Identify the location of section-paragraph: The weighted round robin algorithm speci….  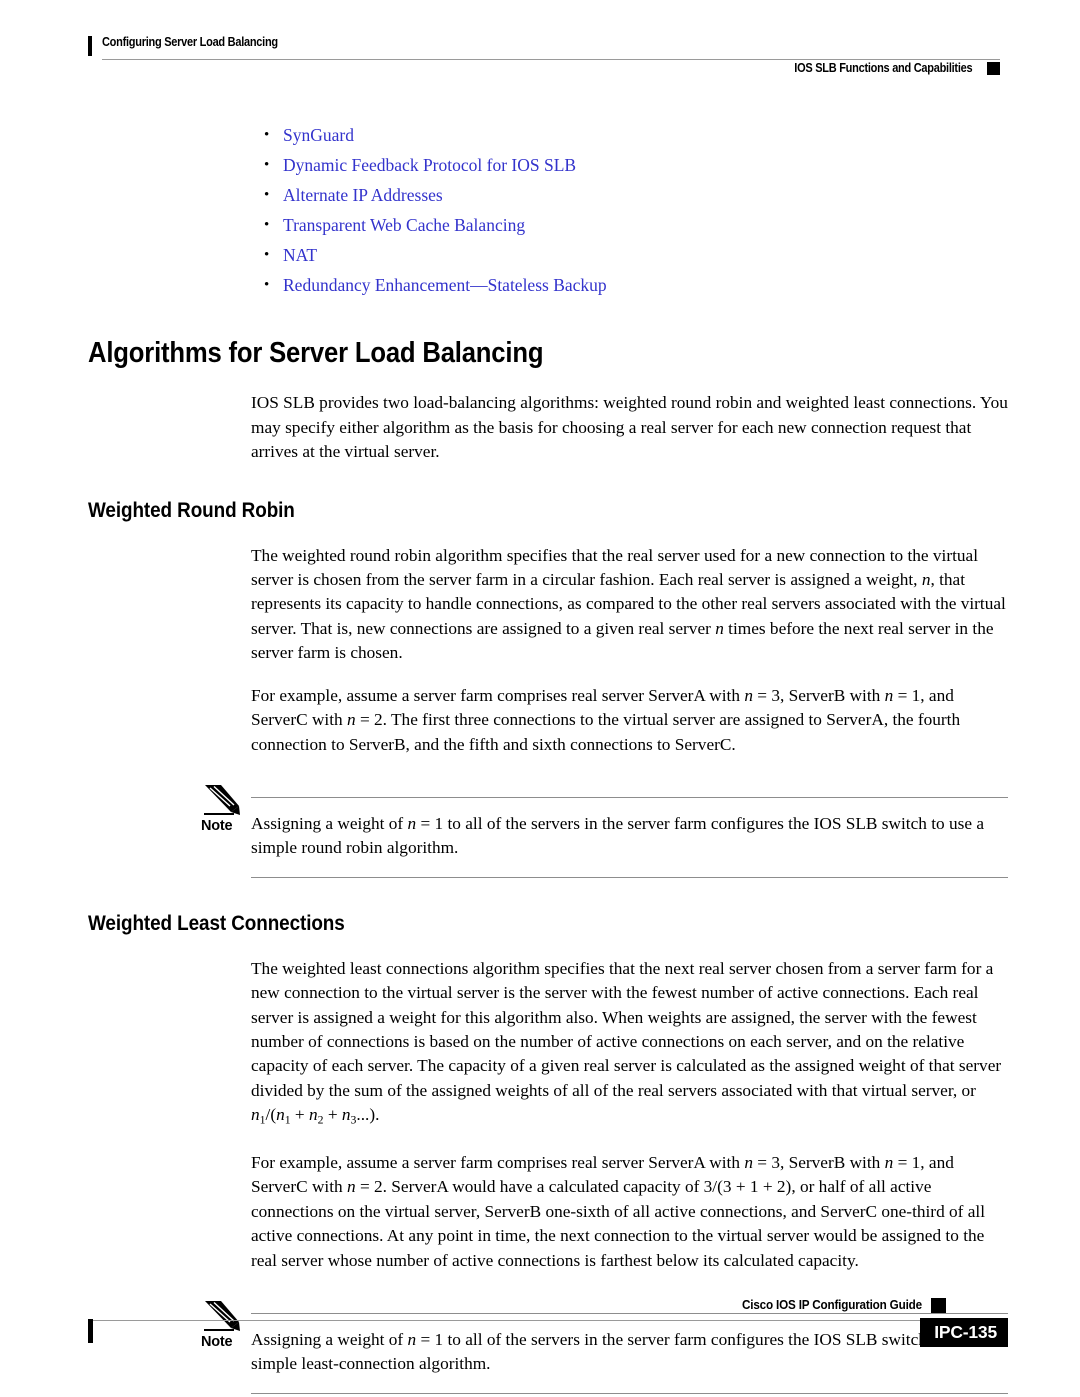
(629, 605).